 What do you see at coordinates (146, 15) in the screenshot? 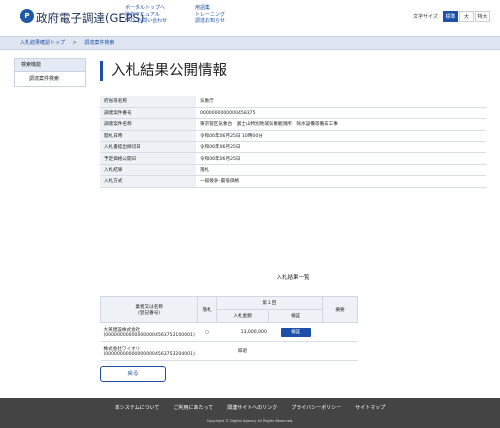
I see `header-nav-primary: ポータルトップへ 操作マニュアル FAQ･お問い合わせ` at bounding box center [146, 15].